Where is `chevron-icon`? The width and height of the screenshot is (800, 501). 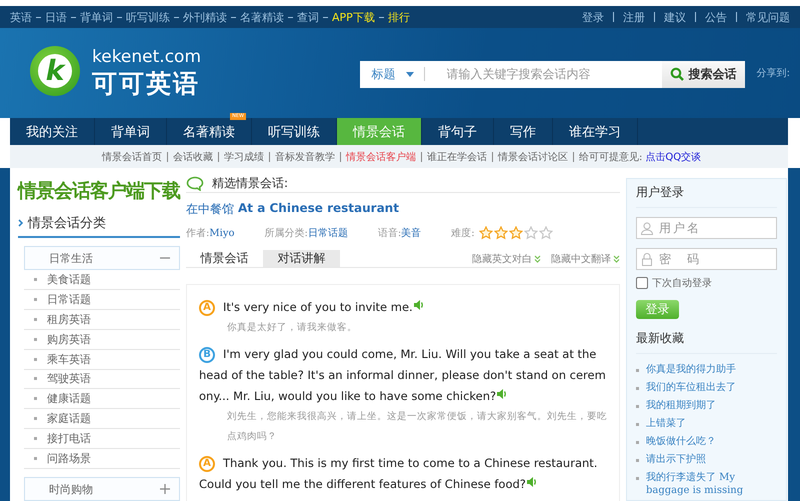 chevron-icon is located at coordinates (21, 223).